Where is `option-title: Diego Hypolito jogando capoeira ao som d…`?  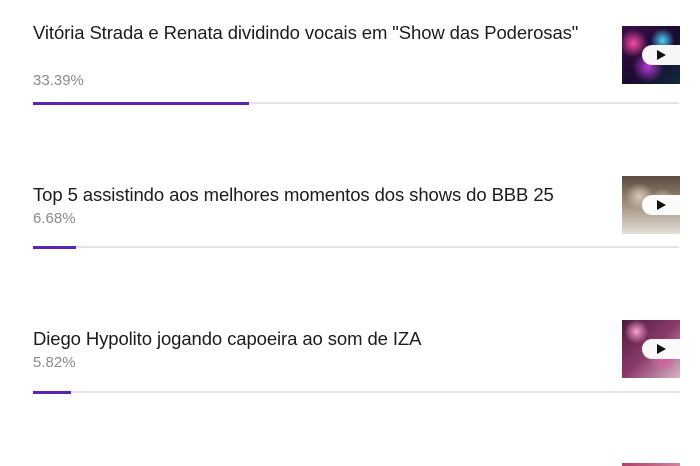
option-title: Diego Hypolito jogando capoeira ao som d… is located at coordinates (227, 338).